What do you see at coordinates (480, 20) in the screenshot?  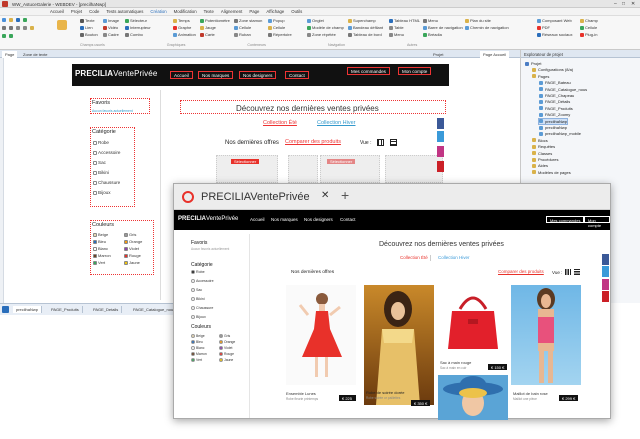 I see `ribbon-item: Plan du site` at bounding box center [480, 20].